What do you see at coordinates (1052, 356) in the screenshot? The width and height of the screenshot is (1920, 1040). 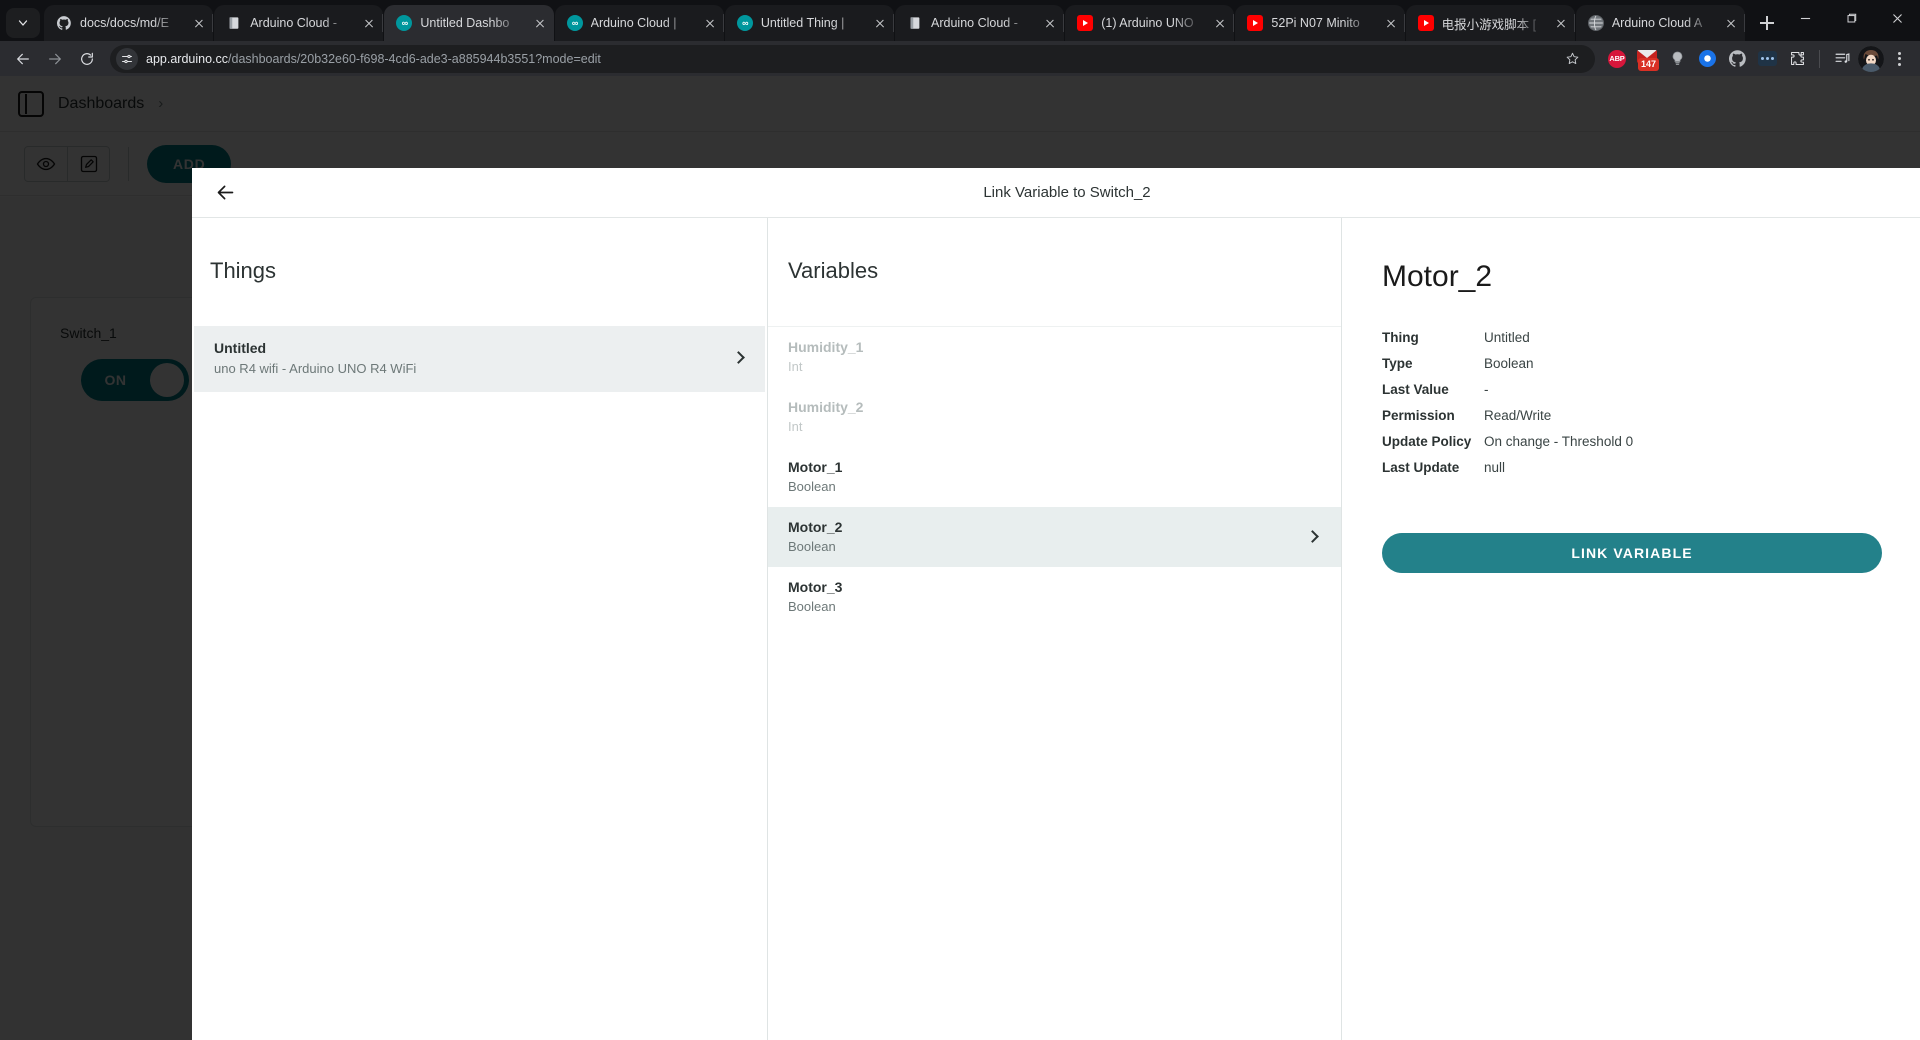 I see `variable-info: Humidity_1 Int` at bounding box center [1052, 356].